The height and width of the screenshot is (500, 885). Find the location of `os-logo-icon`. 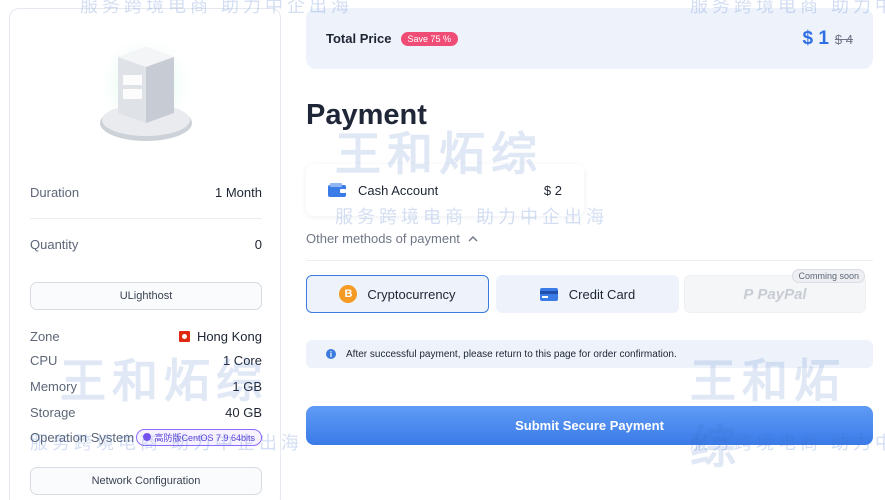

os-logo-icon is located at coordinates (147, 437).